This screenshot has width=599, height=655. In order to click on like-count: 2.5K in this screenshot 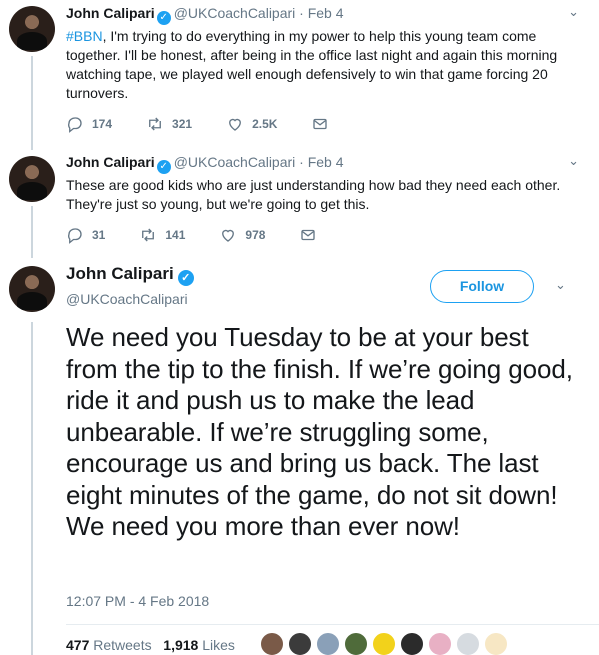, I will do `click(265, 124)`.